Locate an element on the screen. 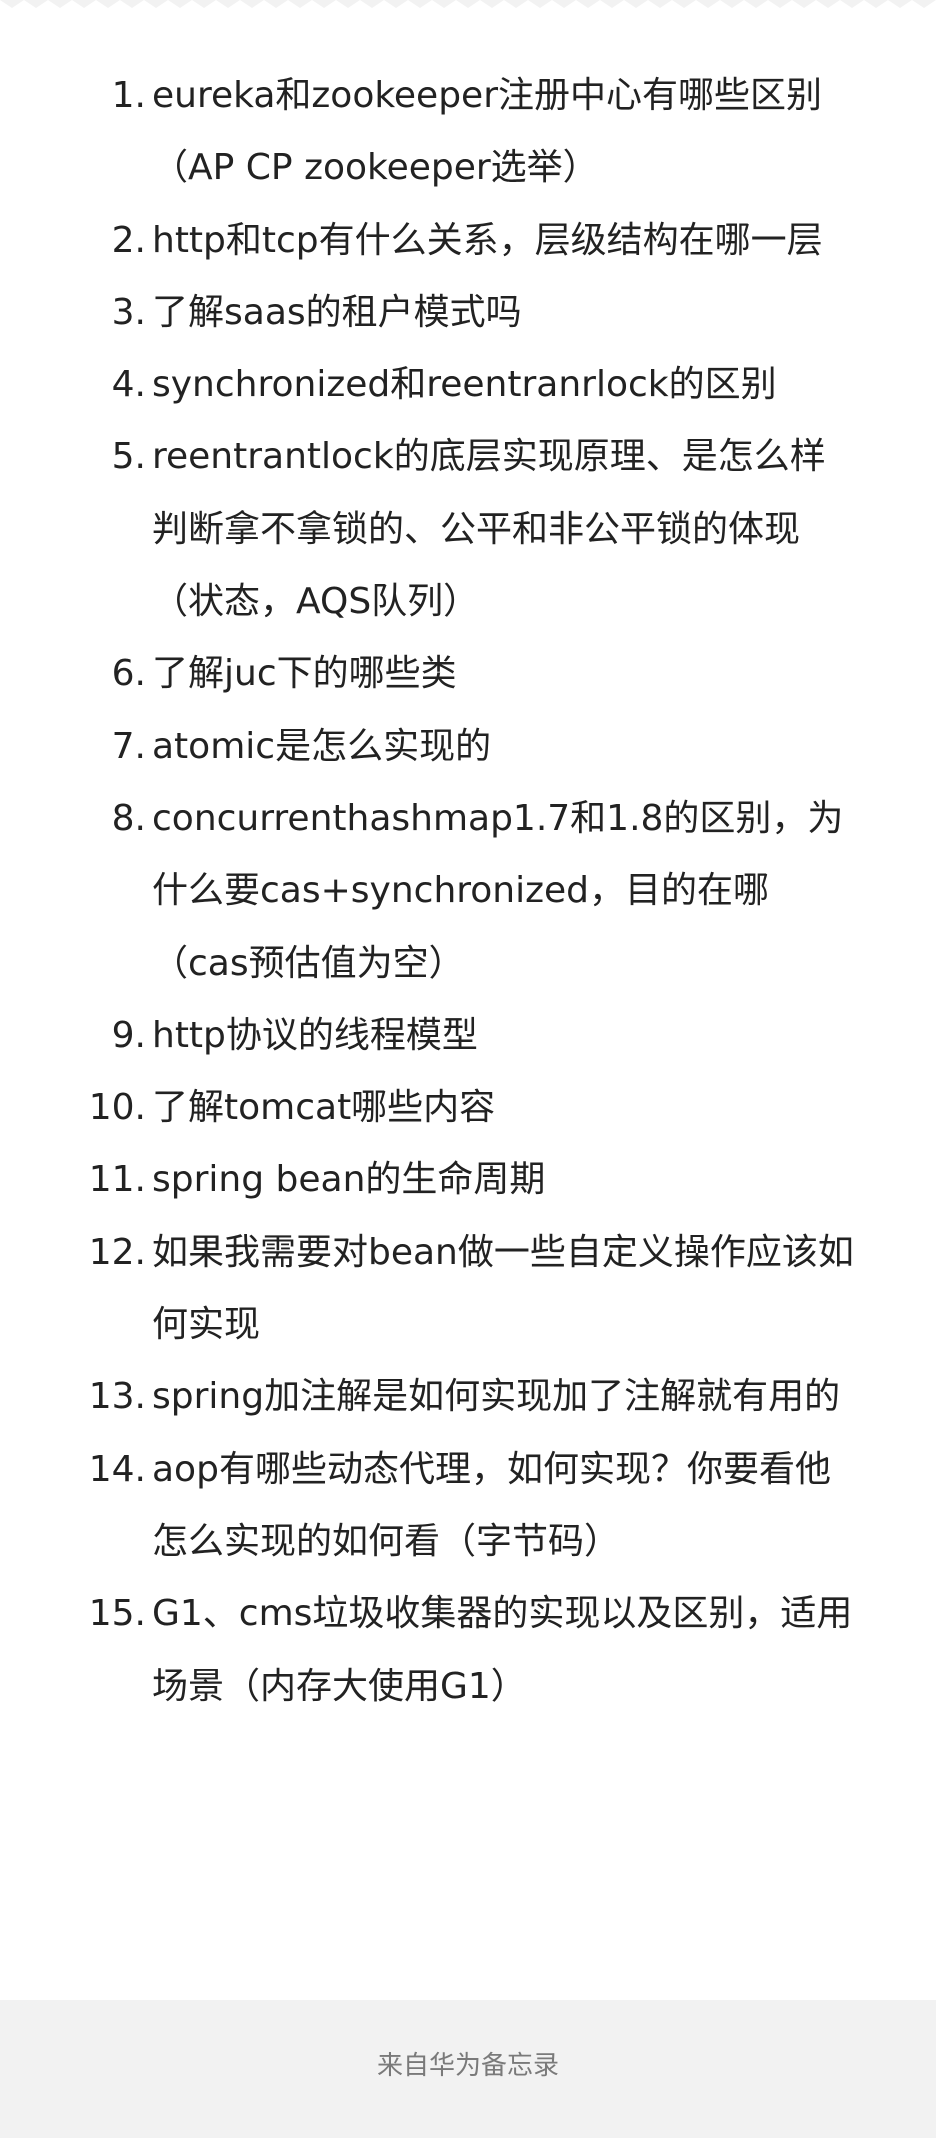 The width and height of the screenshot is (936, 2138). item-number: 14. is located at coordinates (117, 1469).